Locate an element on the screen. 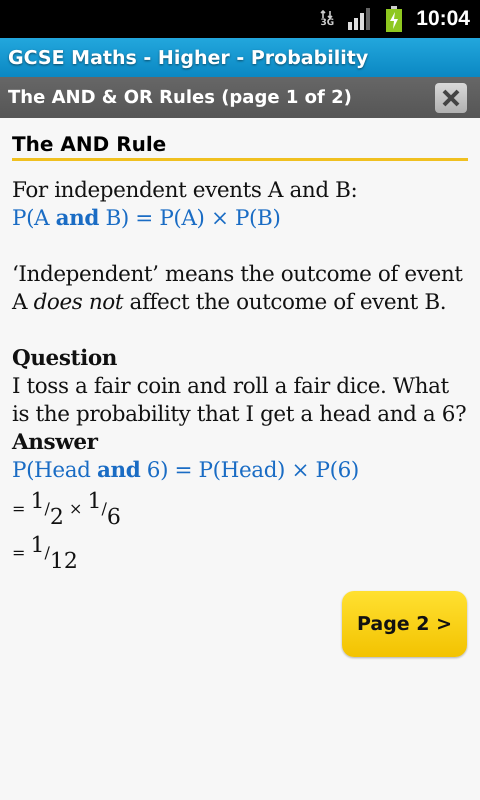  close-button is located at coordinates (451, 97).